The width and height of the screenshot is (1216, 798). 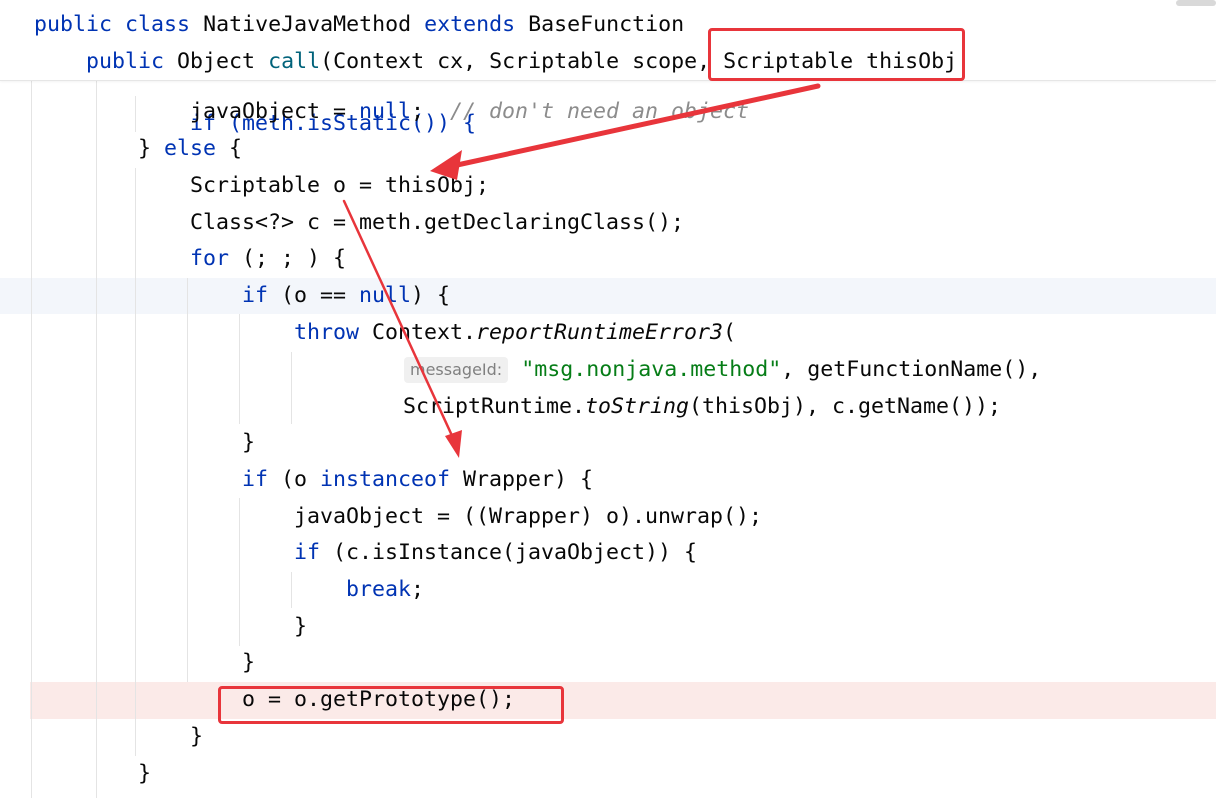 What do you see at coordinates (623, 700) in the screenshot?
I see `highlighted-line-background` at bounding box center [623, 700].